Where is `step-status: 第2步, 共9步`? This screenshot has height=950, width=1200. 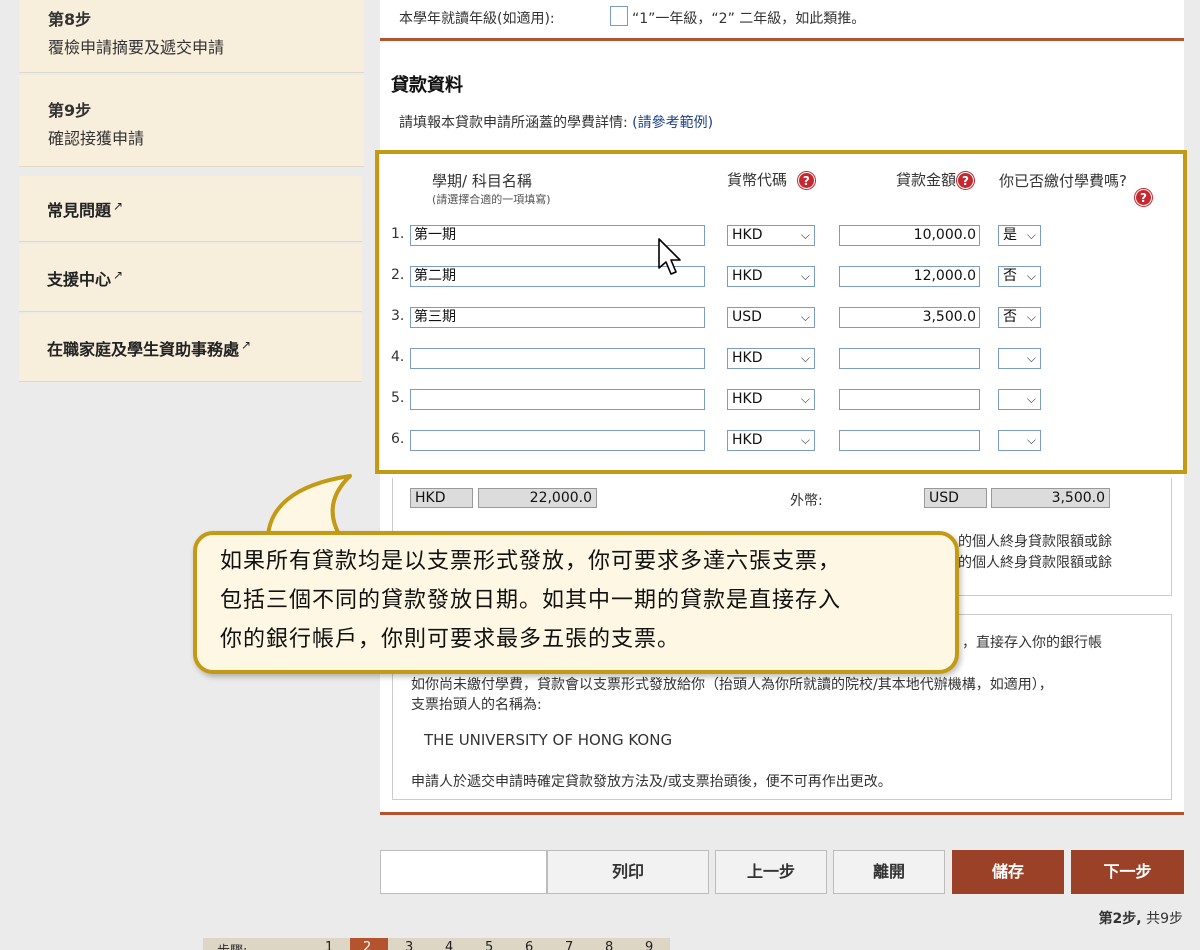 step-status: 第2步, 共9步 is located at coordinates (1141, 918).